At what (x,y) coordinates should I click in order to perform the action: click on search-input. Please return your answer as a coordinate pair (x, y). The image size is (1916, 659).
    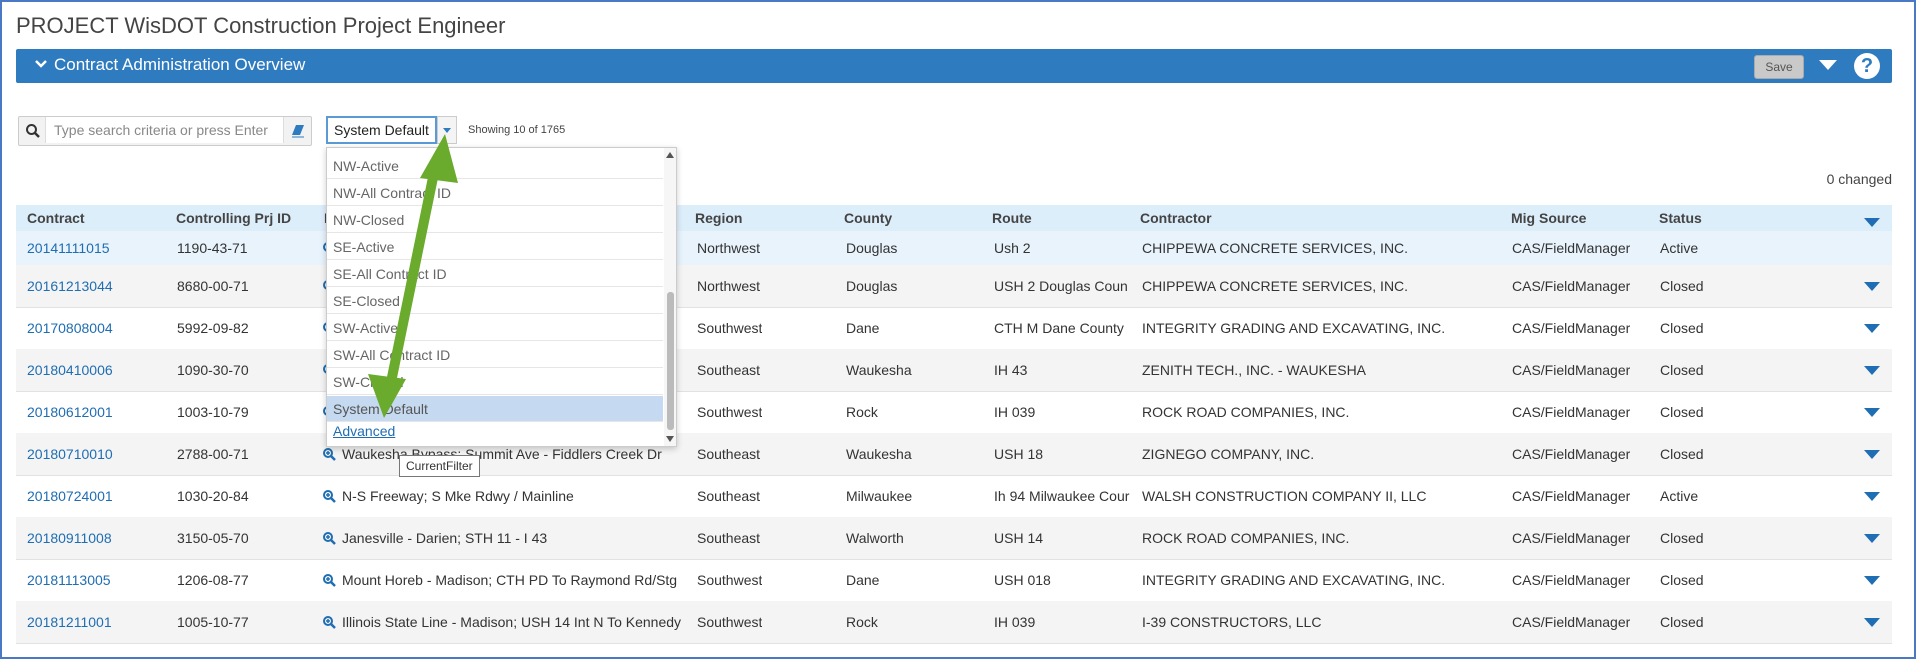
    Looking at the image, I should click on (164, 130).